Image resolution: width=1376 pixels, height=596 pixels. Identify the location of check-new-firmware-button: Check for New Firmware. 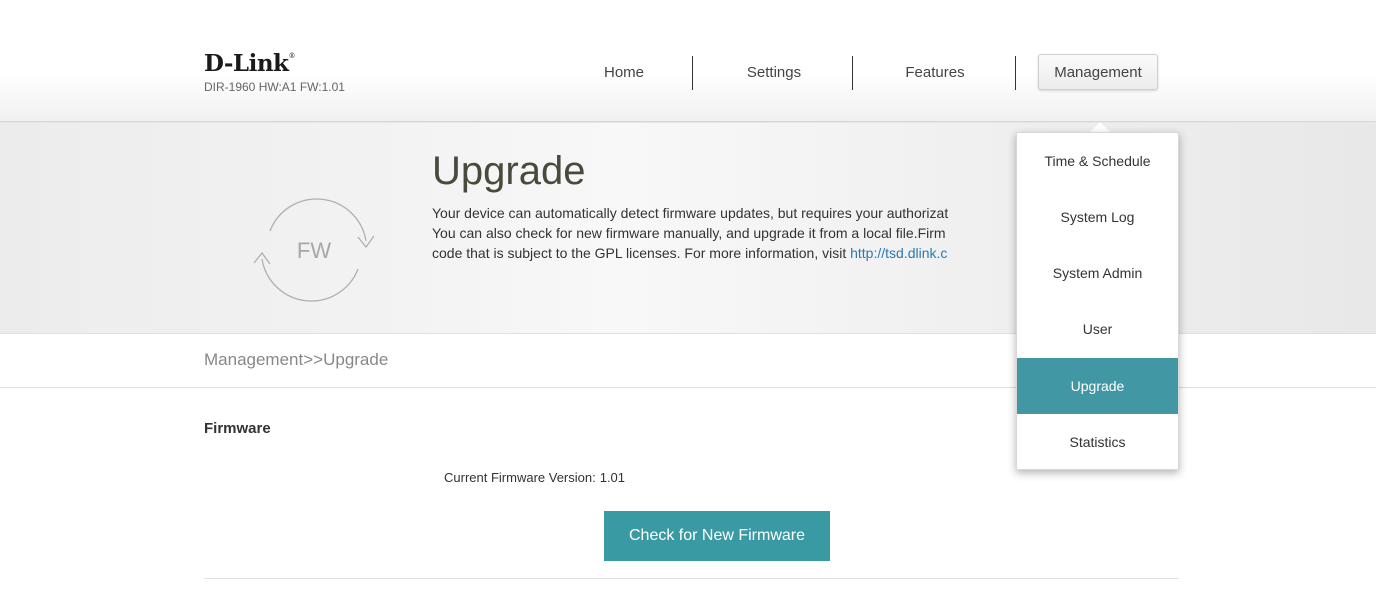
(717, 536).